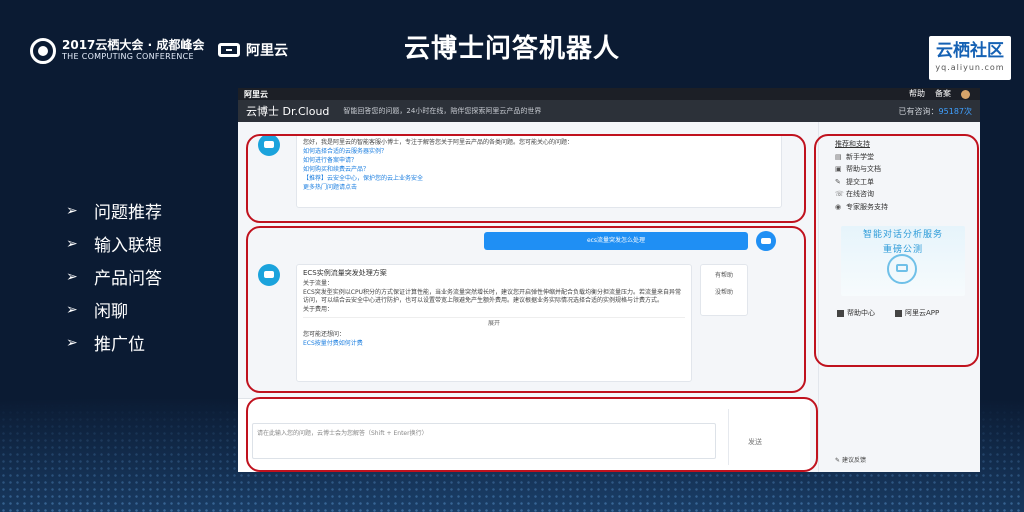  Describe the element at coordinates (119, 345) in the screenshot. I see `feature-label: 推广位` at that location.